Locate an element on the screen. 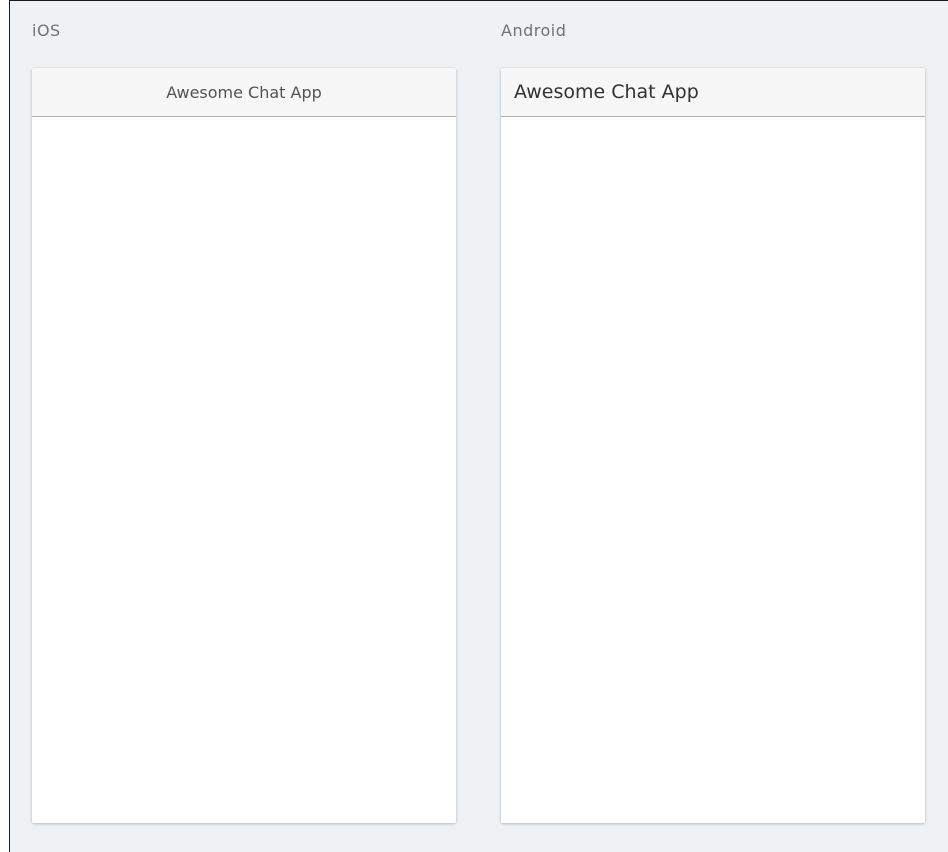 This screenshot has height=852, width=948. ios-platform-label: iOS is located at coordinates (46, 30).